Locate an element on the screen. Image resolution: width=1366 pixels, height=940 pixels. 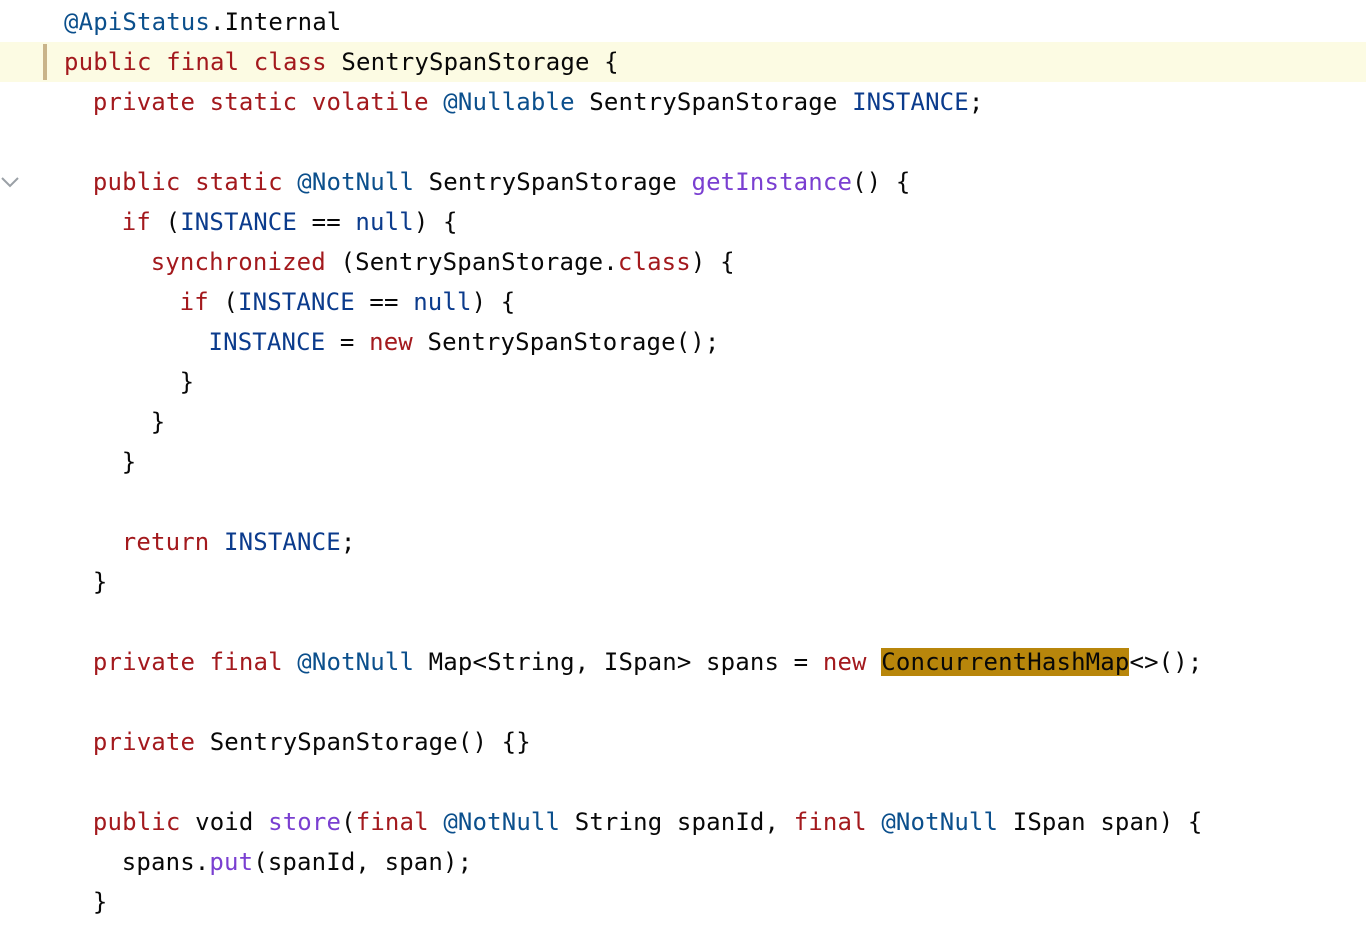
code-token: <>(); is located at coordinates (1166, 662).